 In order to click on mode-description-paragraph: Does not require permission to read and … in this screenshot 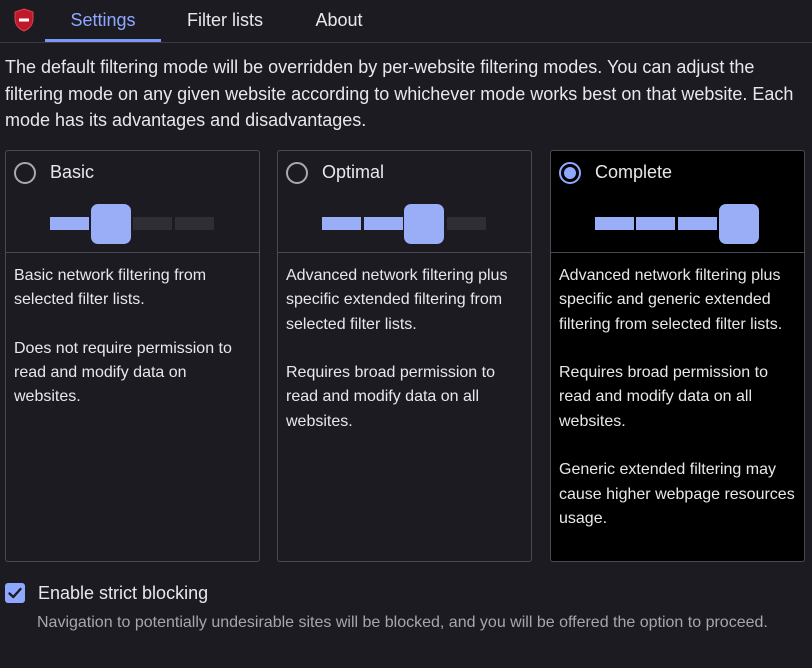, I will do `click(123, 372)`.